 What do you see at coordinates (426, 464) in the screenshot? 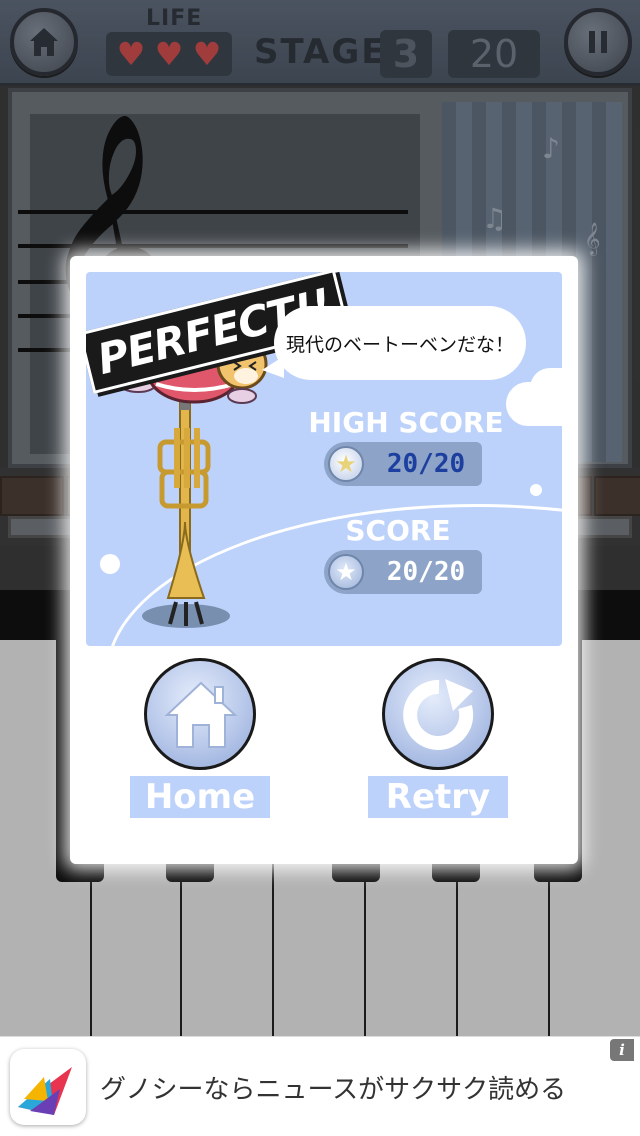
I see `high-score-value: 20/20` at bounding box center [426, 464].